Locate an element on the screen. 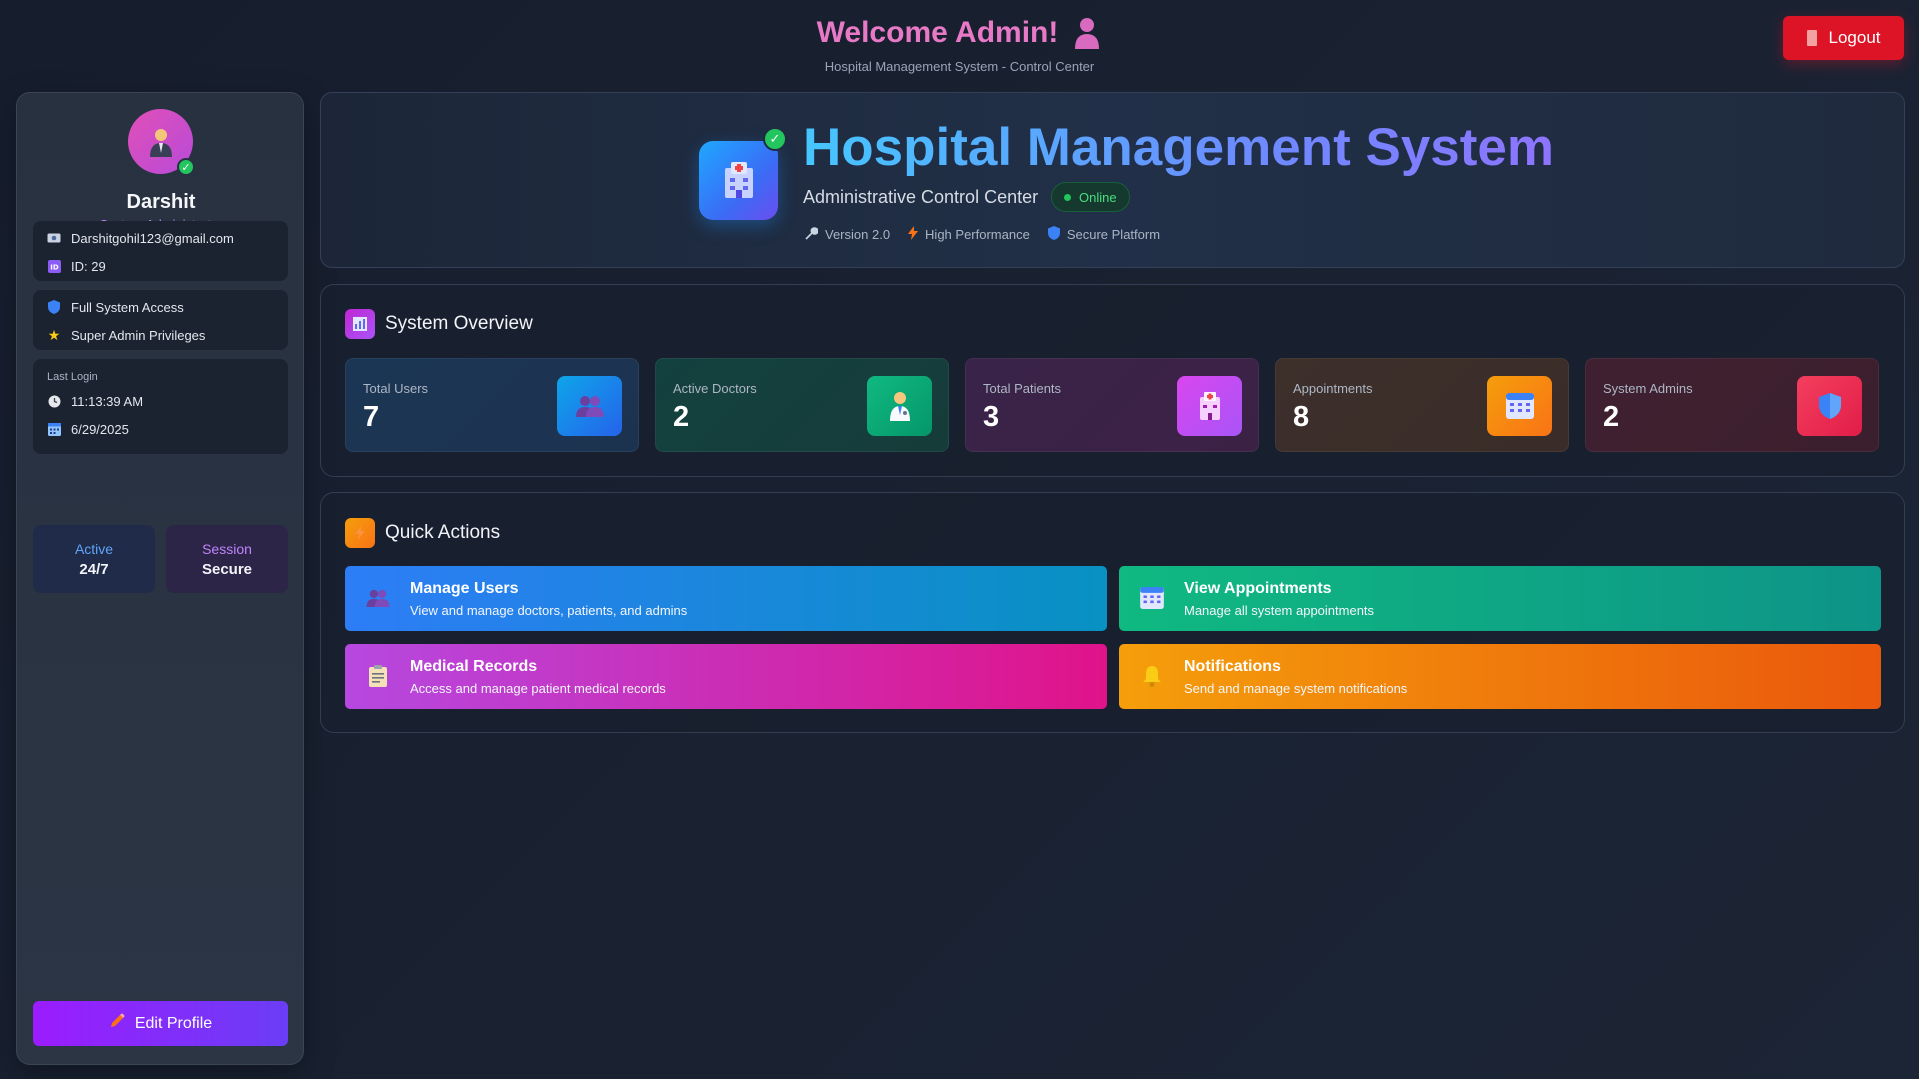 The height and width of the screenshot is (1079, 1919). feature-secure-text: Secure Platform is located at coordinates (1113, 234).